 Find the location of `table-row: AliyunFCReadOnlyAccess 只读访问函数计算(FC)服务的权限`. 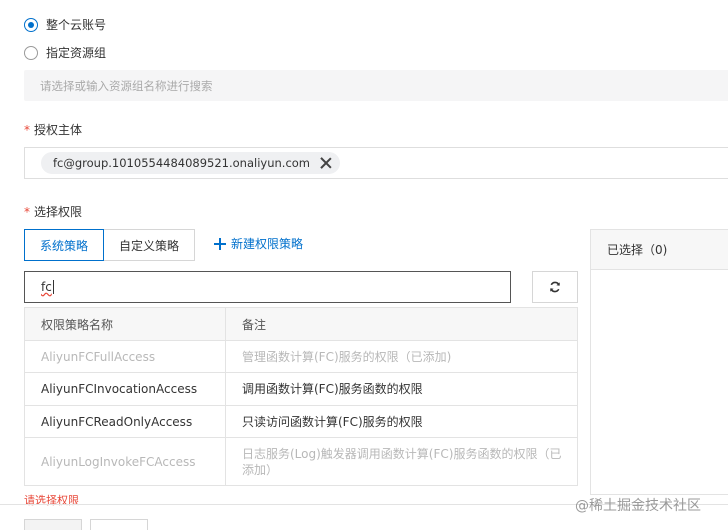

table-row: AliyunFCReadOnlyAccess 只读访问函数计算(FC)服务的权限 is located at coordinates (301, 421).